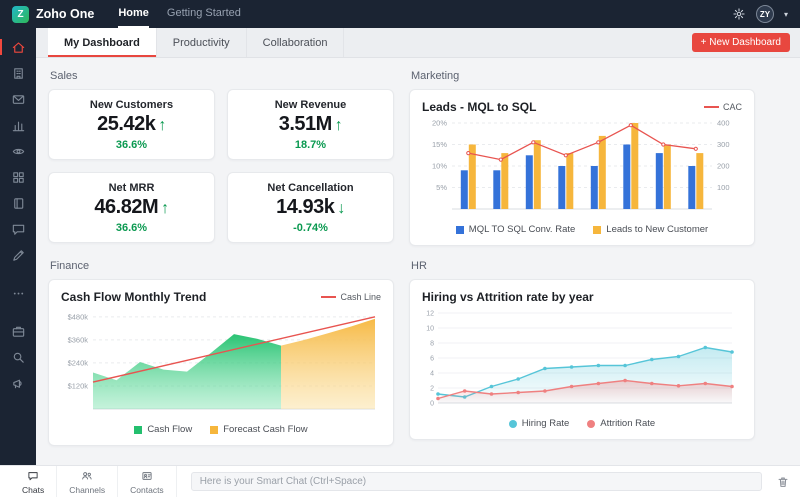 This screenshot has height=497, width=800. Describe the element at coordinates (740, 42) in the screenshot. I see `new-dashboard-button: + New Dashboard` at that location.